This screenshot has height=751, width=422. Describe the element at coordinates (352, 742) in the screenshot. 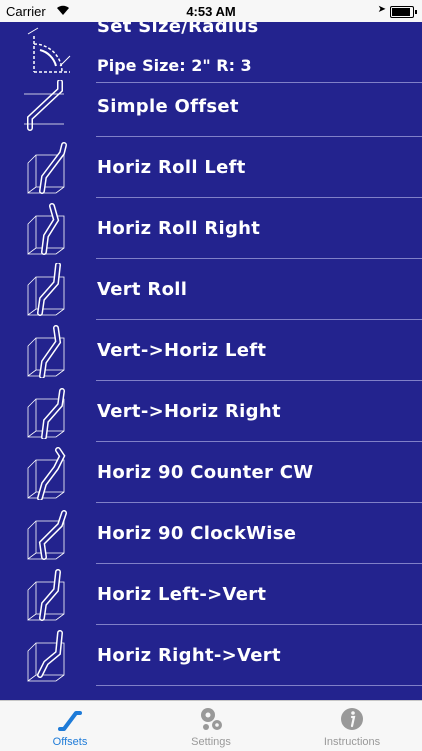

I see `tab-instructions-label: Instructions` at that location.